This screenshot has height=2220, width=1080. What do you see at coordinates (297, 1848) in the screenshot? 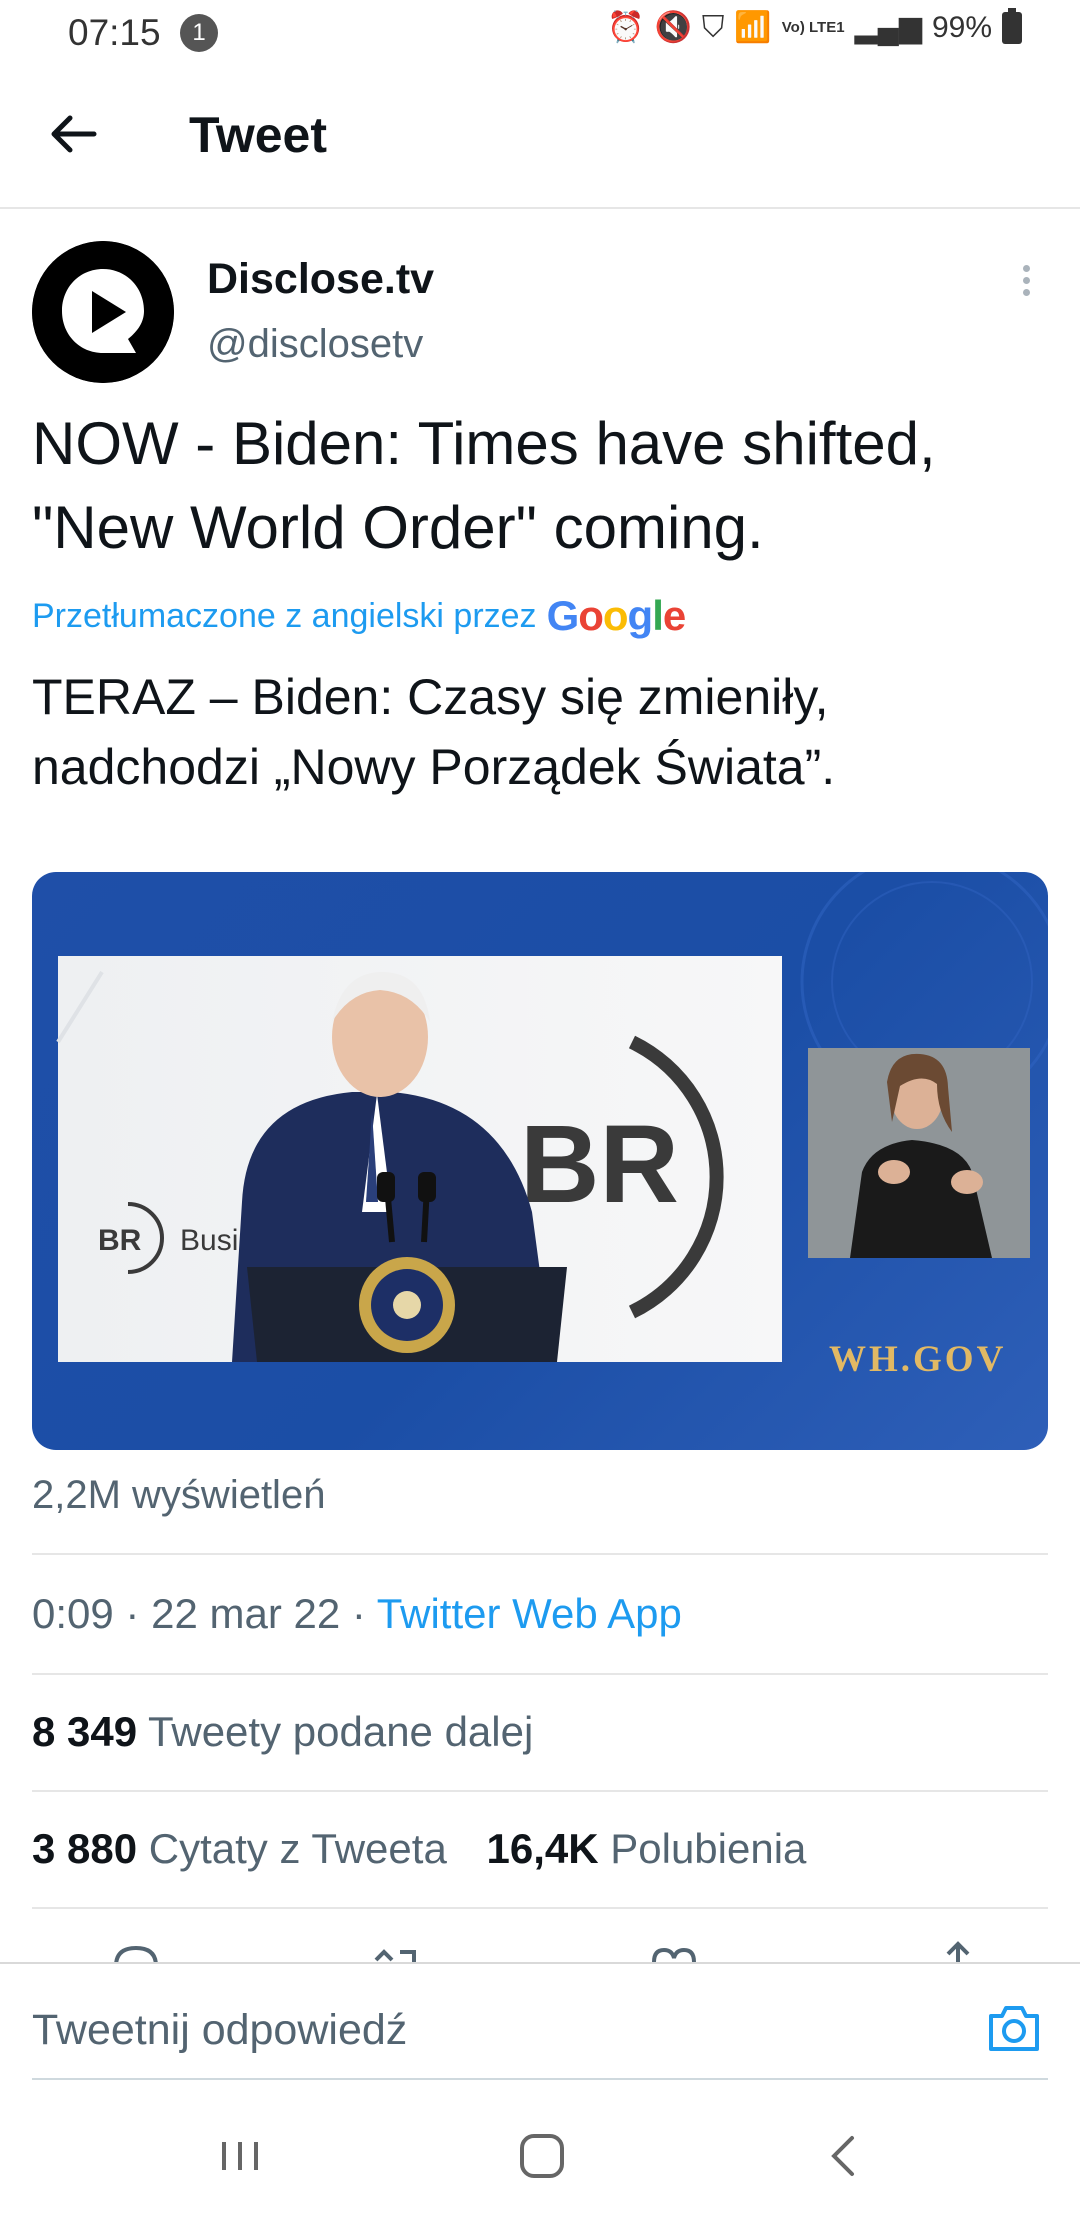
I see `quotes-label: Cytaty z Tweeta` at bounding box center [297, 1848].